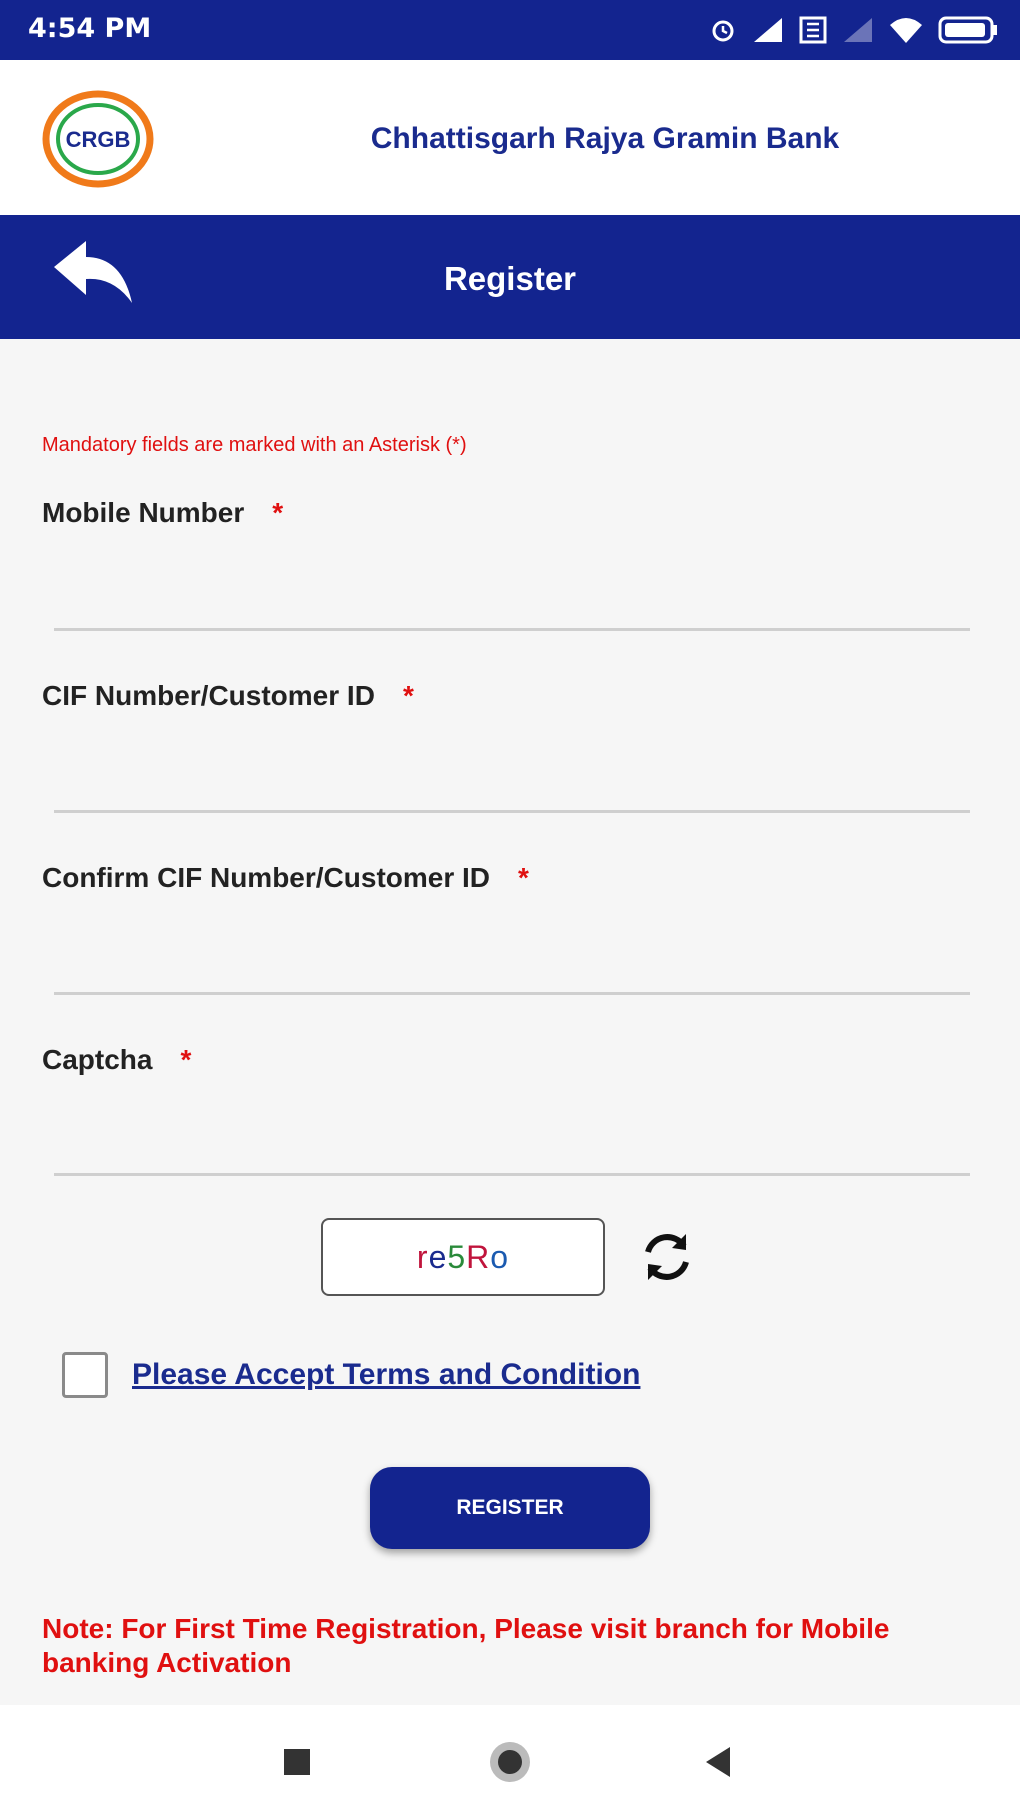 The height and width of the screenshot is (1819, 1020). Describe the element at coordinates (667, 1257) in the screenshot. I see `refresh-icon` at that location.